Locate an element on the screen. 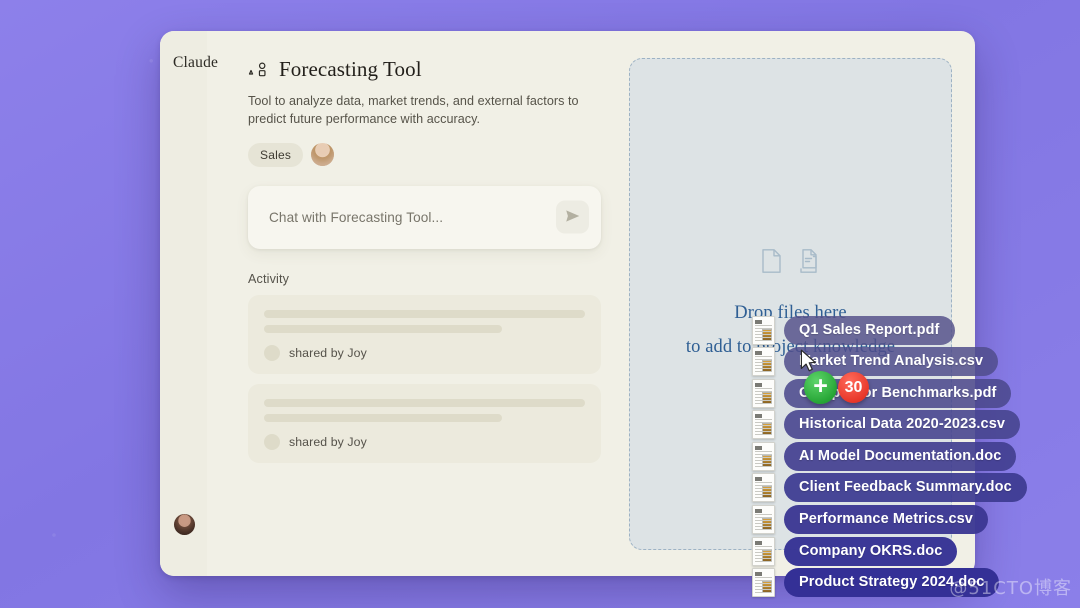 The width and height of the screenshot is (1080, 608). file-count-badge: 30 is located at coordinates (853, 387).